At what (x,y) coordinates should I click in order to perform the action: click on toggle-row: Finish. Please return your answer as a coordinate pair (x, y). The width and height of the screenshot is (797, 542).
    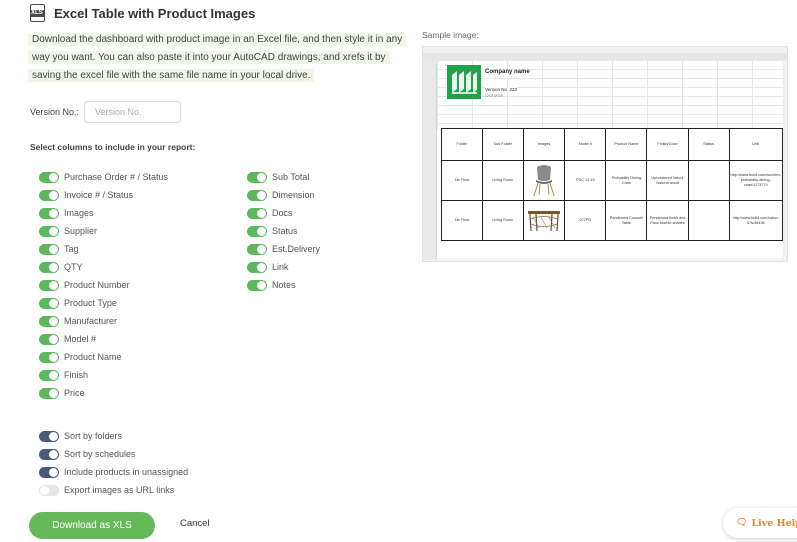
    Looking at the image, I should click on (103, 375).